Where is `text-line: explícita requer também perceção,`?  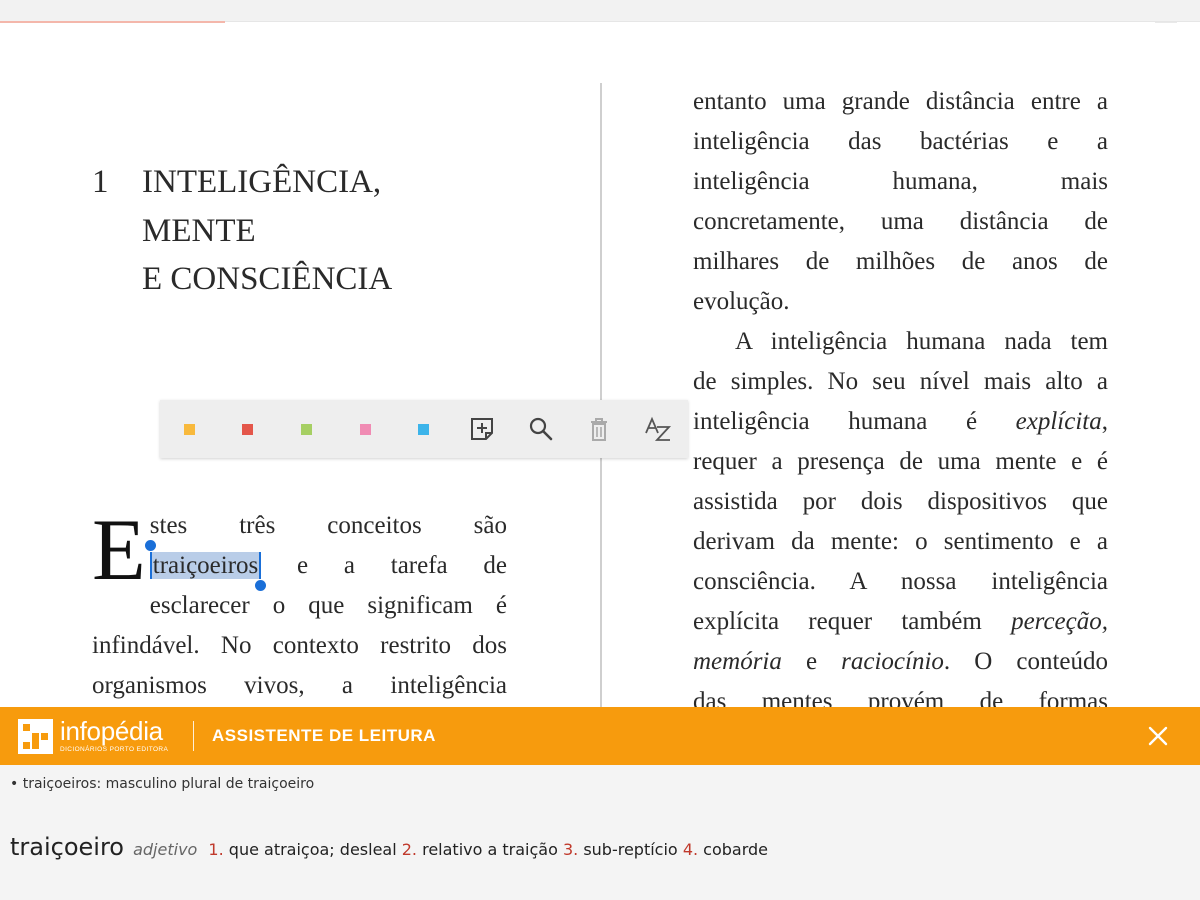
text-line: explícita requer também perceção, is located at coordinates (900, 622).